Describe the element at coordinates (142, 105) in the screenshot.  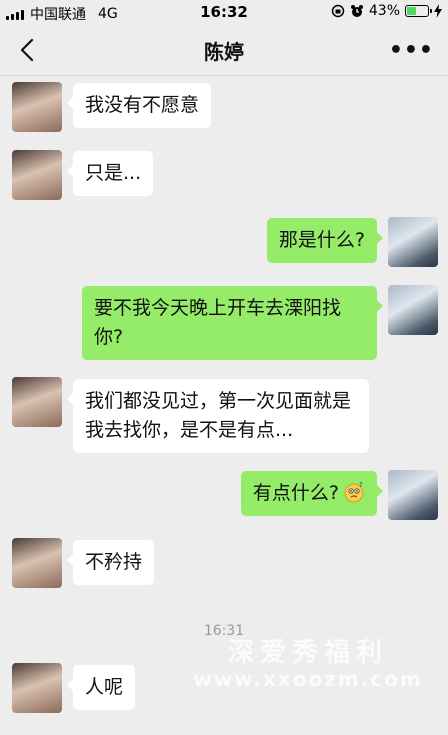
I see `message-text: 我没有不愿意` at that location.